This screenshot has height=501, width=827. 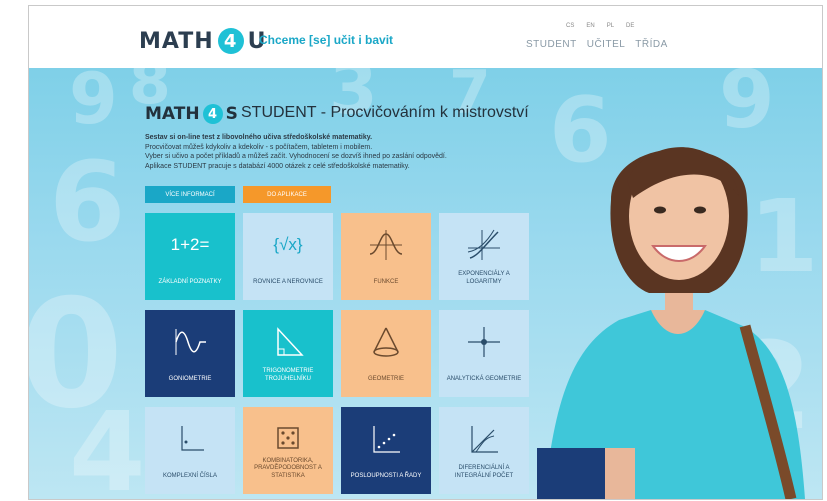 I want to click on tile-zakladni-poznatky: 1+2= Základní poznatky, so click(x=190, y=256).